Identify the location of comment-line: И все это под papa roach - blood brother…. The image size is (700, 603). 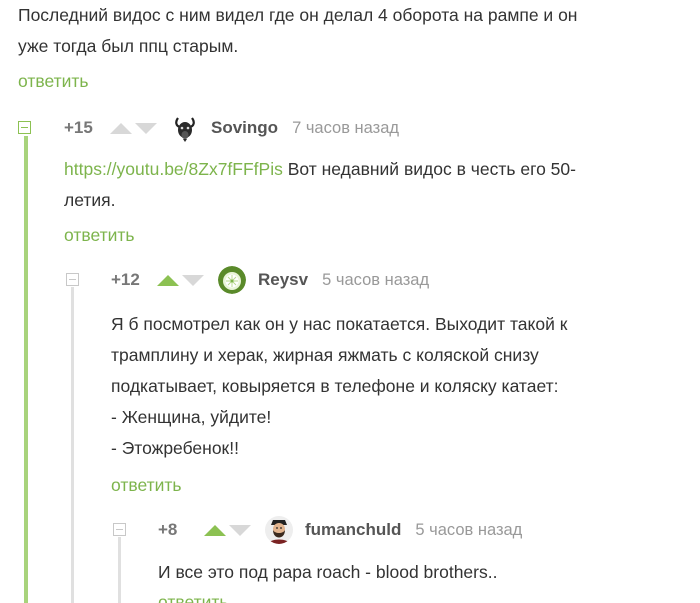
(328, 572).